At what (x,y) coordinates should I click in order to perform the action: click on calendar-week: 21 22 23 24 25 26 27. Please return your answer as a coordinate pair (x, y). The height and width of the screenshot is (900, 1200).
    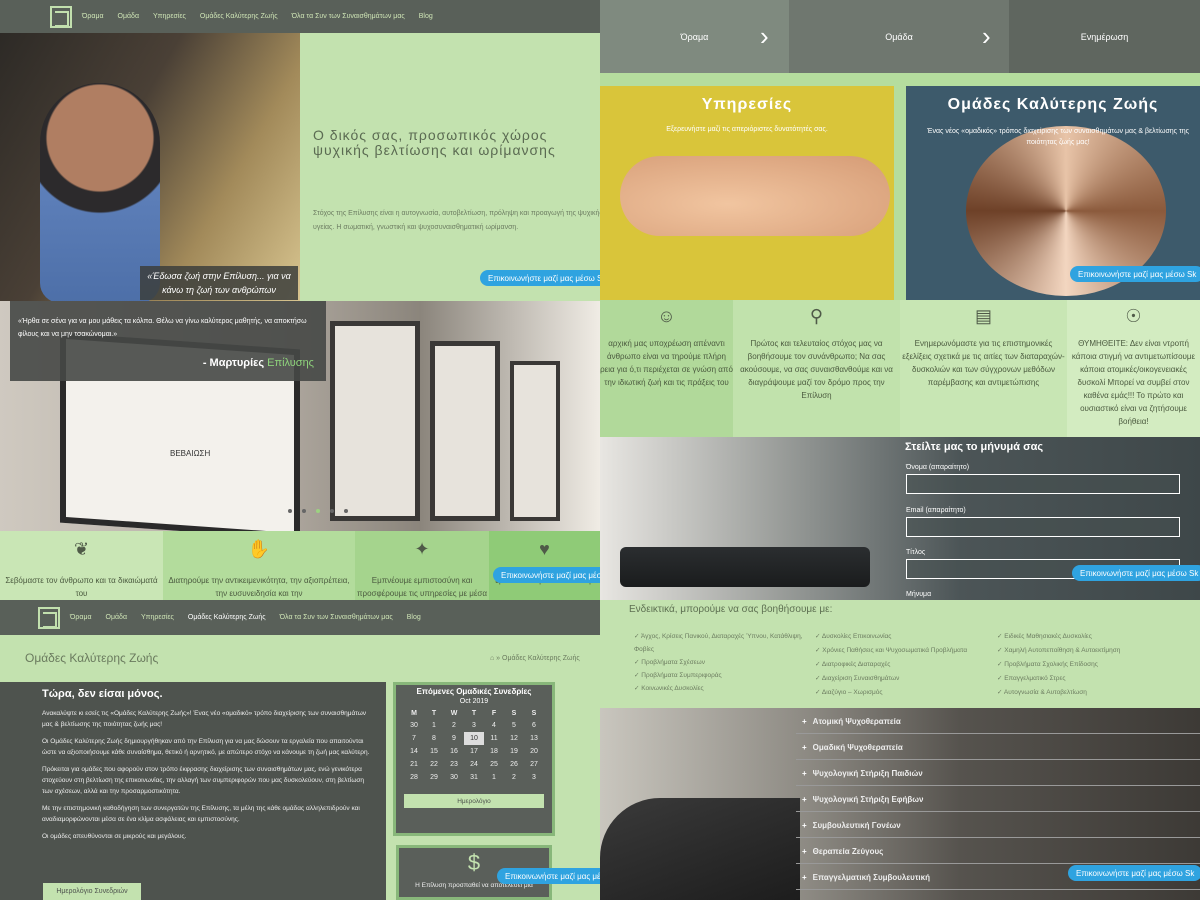
    Looking at the image, I should click on (474, 764).